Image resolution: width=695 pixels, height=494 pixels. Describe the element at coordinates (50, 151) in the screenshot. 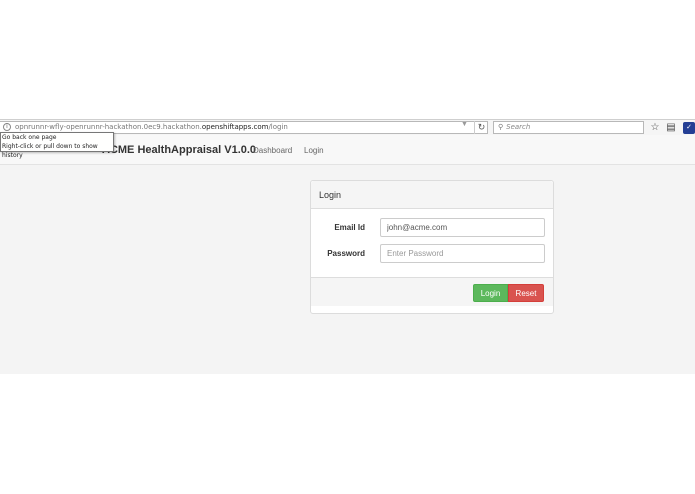

I see `tooltip-line-2: Right-click or pull down to show history` at that location.